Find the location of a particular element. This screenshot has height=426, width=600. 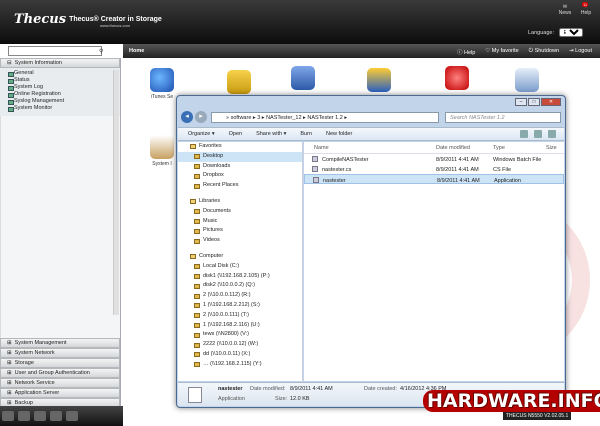

nav-item-desktop: Desktop is located at coordinates (240, 156).